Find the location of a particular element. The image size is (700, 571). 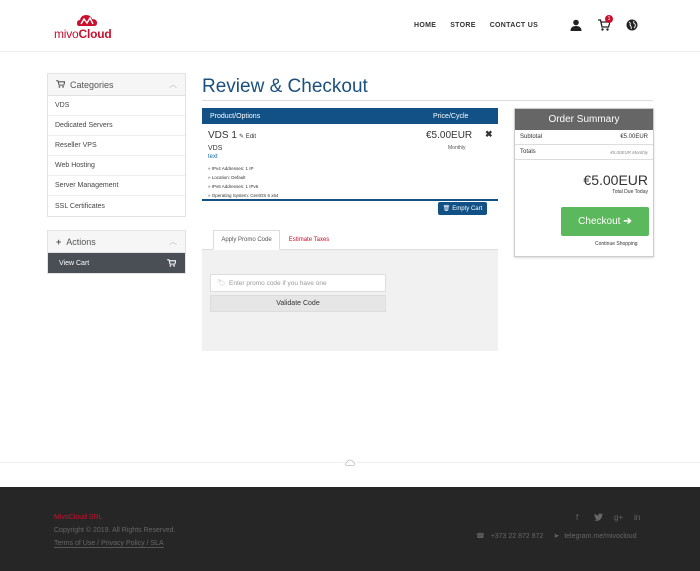

sidebar-item-server-management: Server Management is located at coordinates (116, 186).